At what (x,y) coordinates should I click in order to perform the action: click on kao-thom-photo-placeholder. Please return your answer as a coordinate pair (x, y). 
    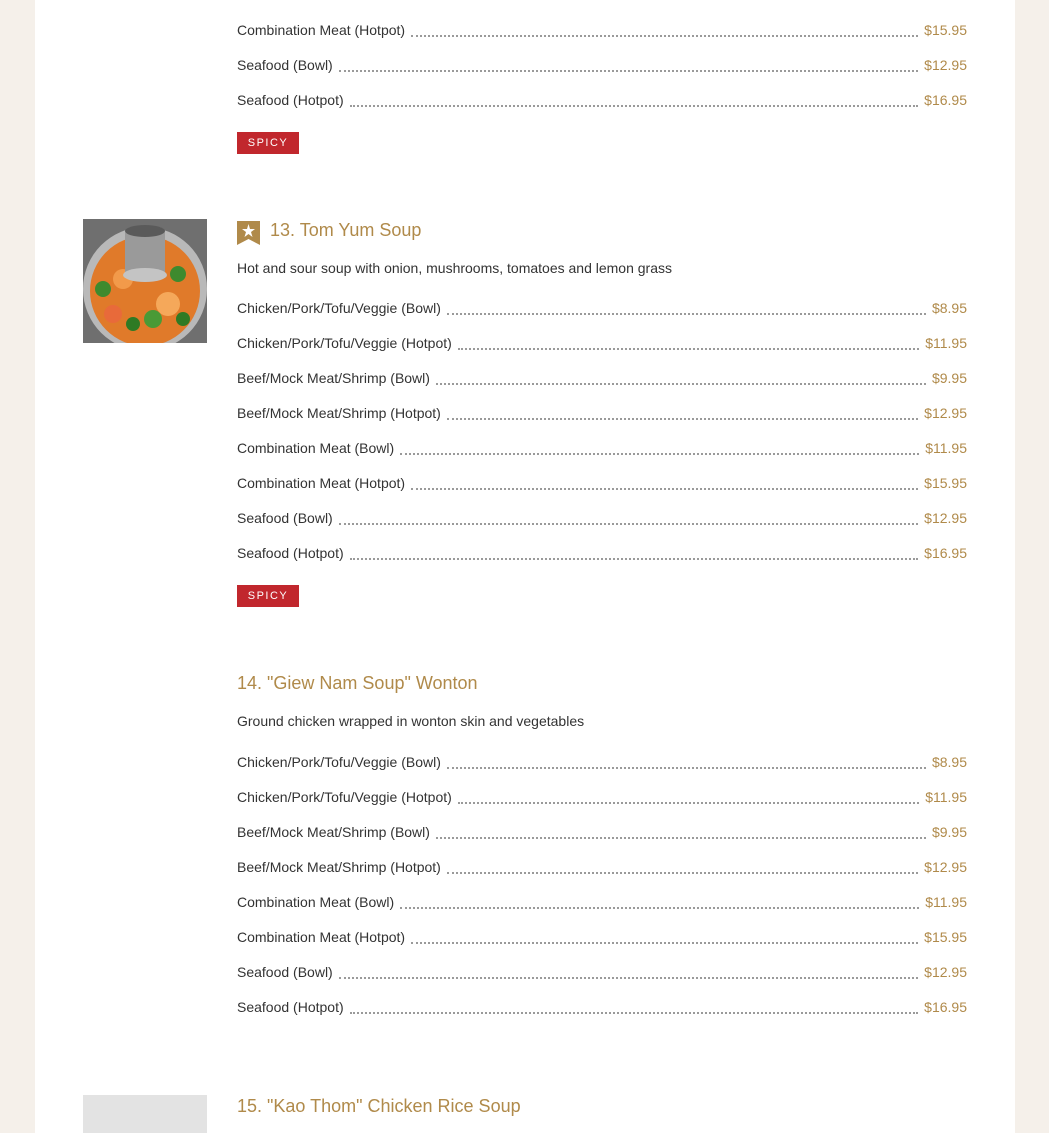
    Looking at the image, I should click on (145, 1114).